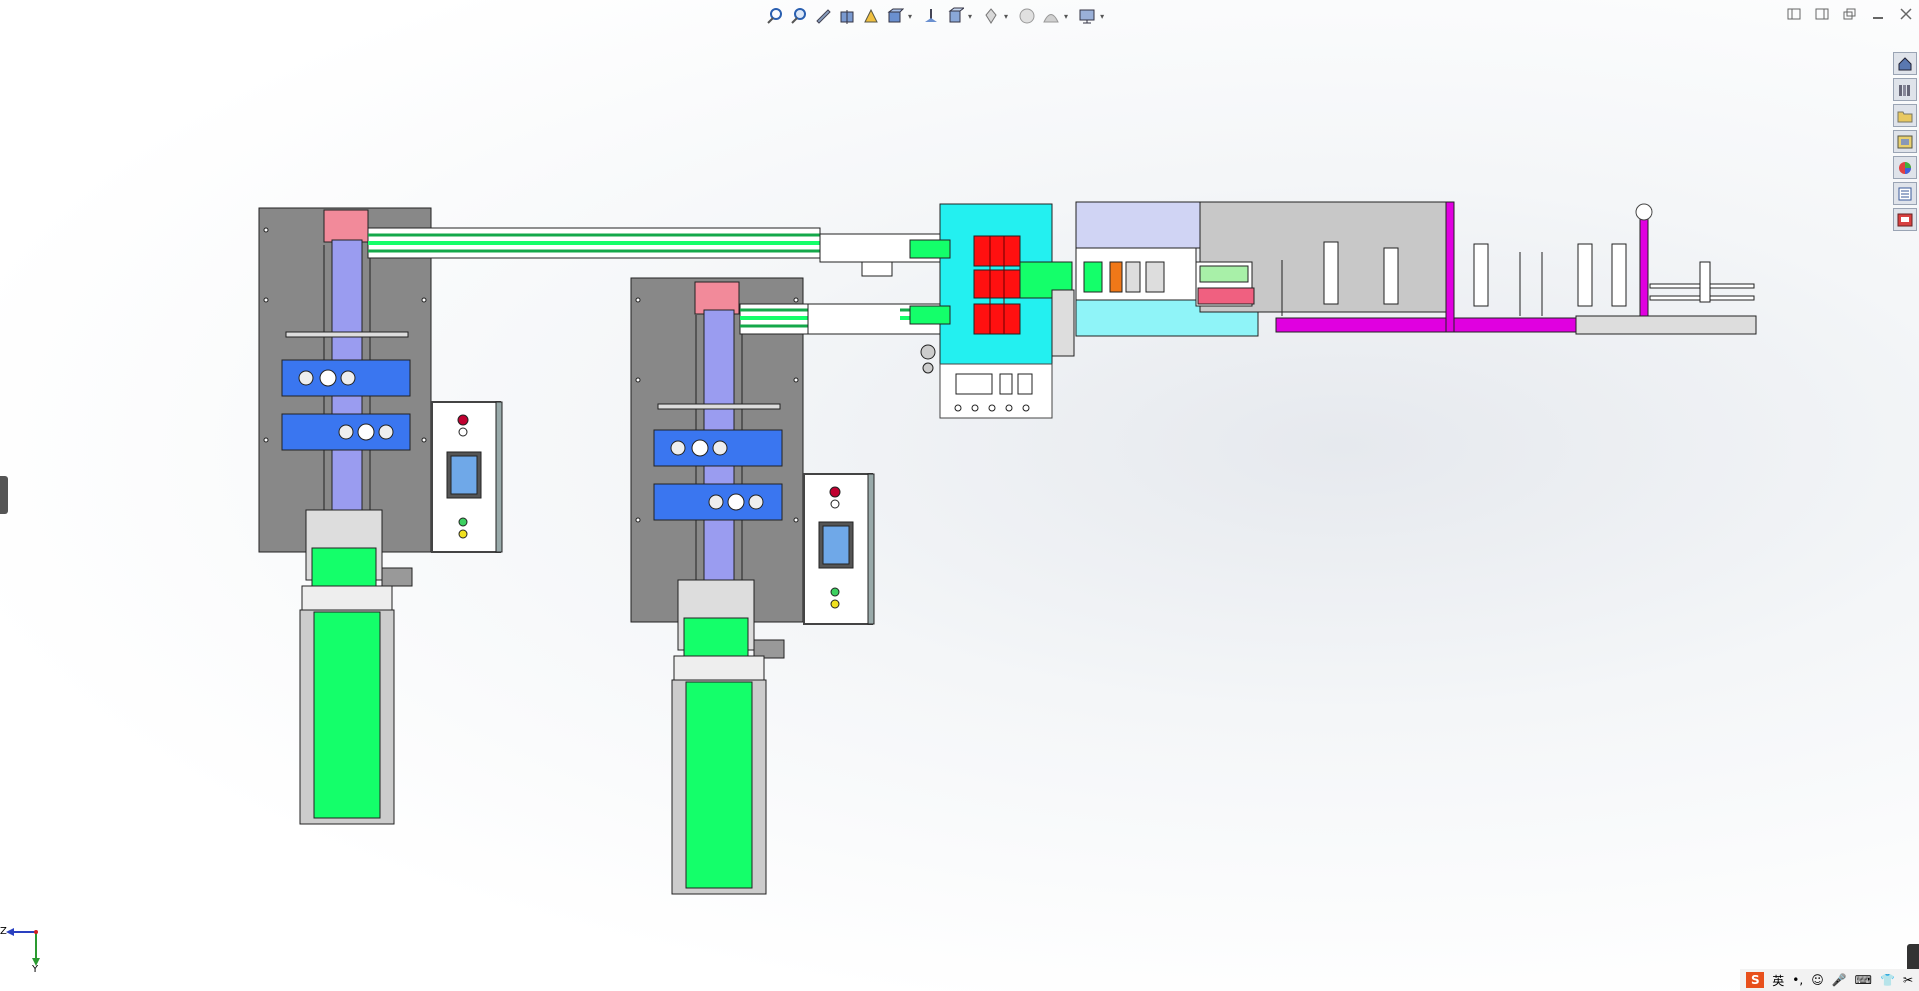  Describe the element at coordinates (1905, 115) in the screenshot. I see `file-explorer-icon` at that location.